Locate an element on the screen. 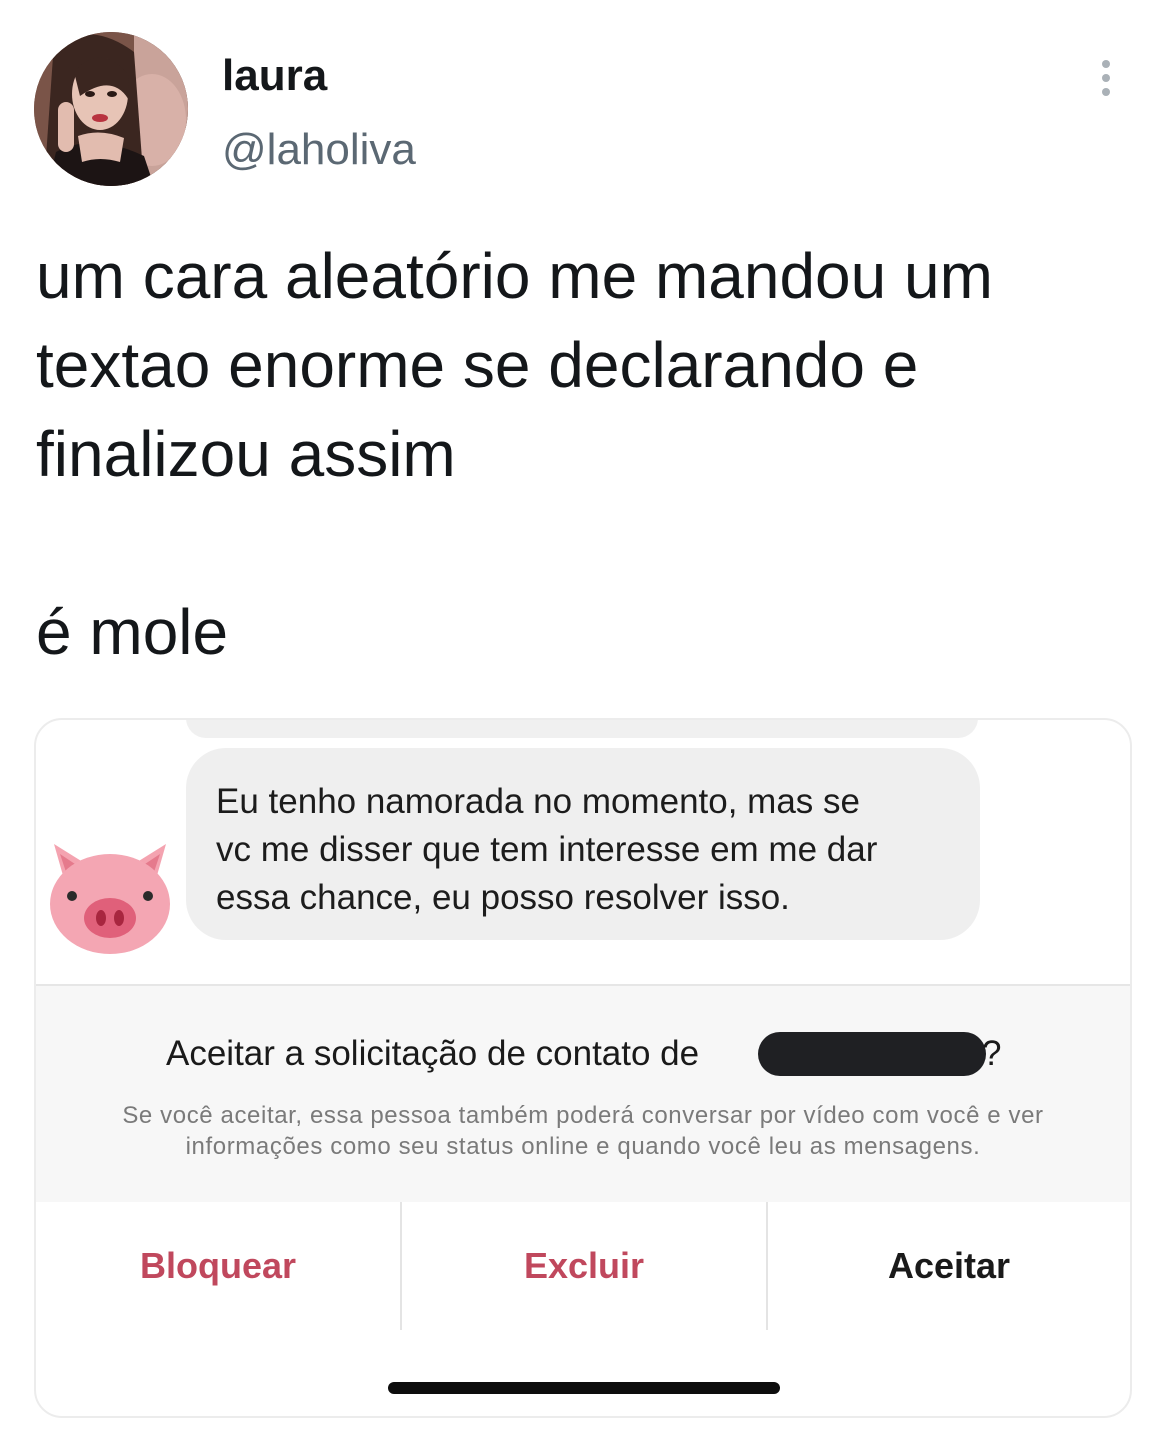 This screenshot has height=1440, width=1164. previous-message-bubble is located at coordinates (582, 729).